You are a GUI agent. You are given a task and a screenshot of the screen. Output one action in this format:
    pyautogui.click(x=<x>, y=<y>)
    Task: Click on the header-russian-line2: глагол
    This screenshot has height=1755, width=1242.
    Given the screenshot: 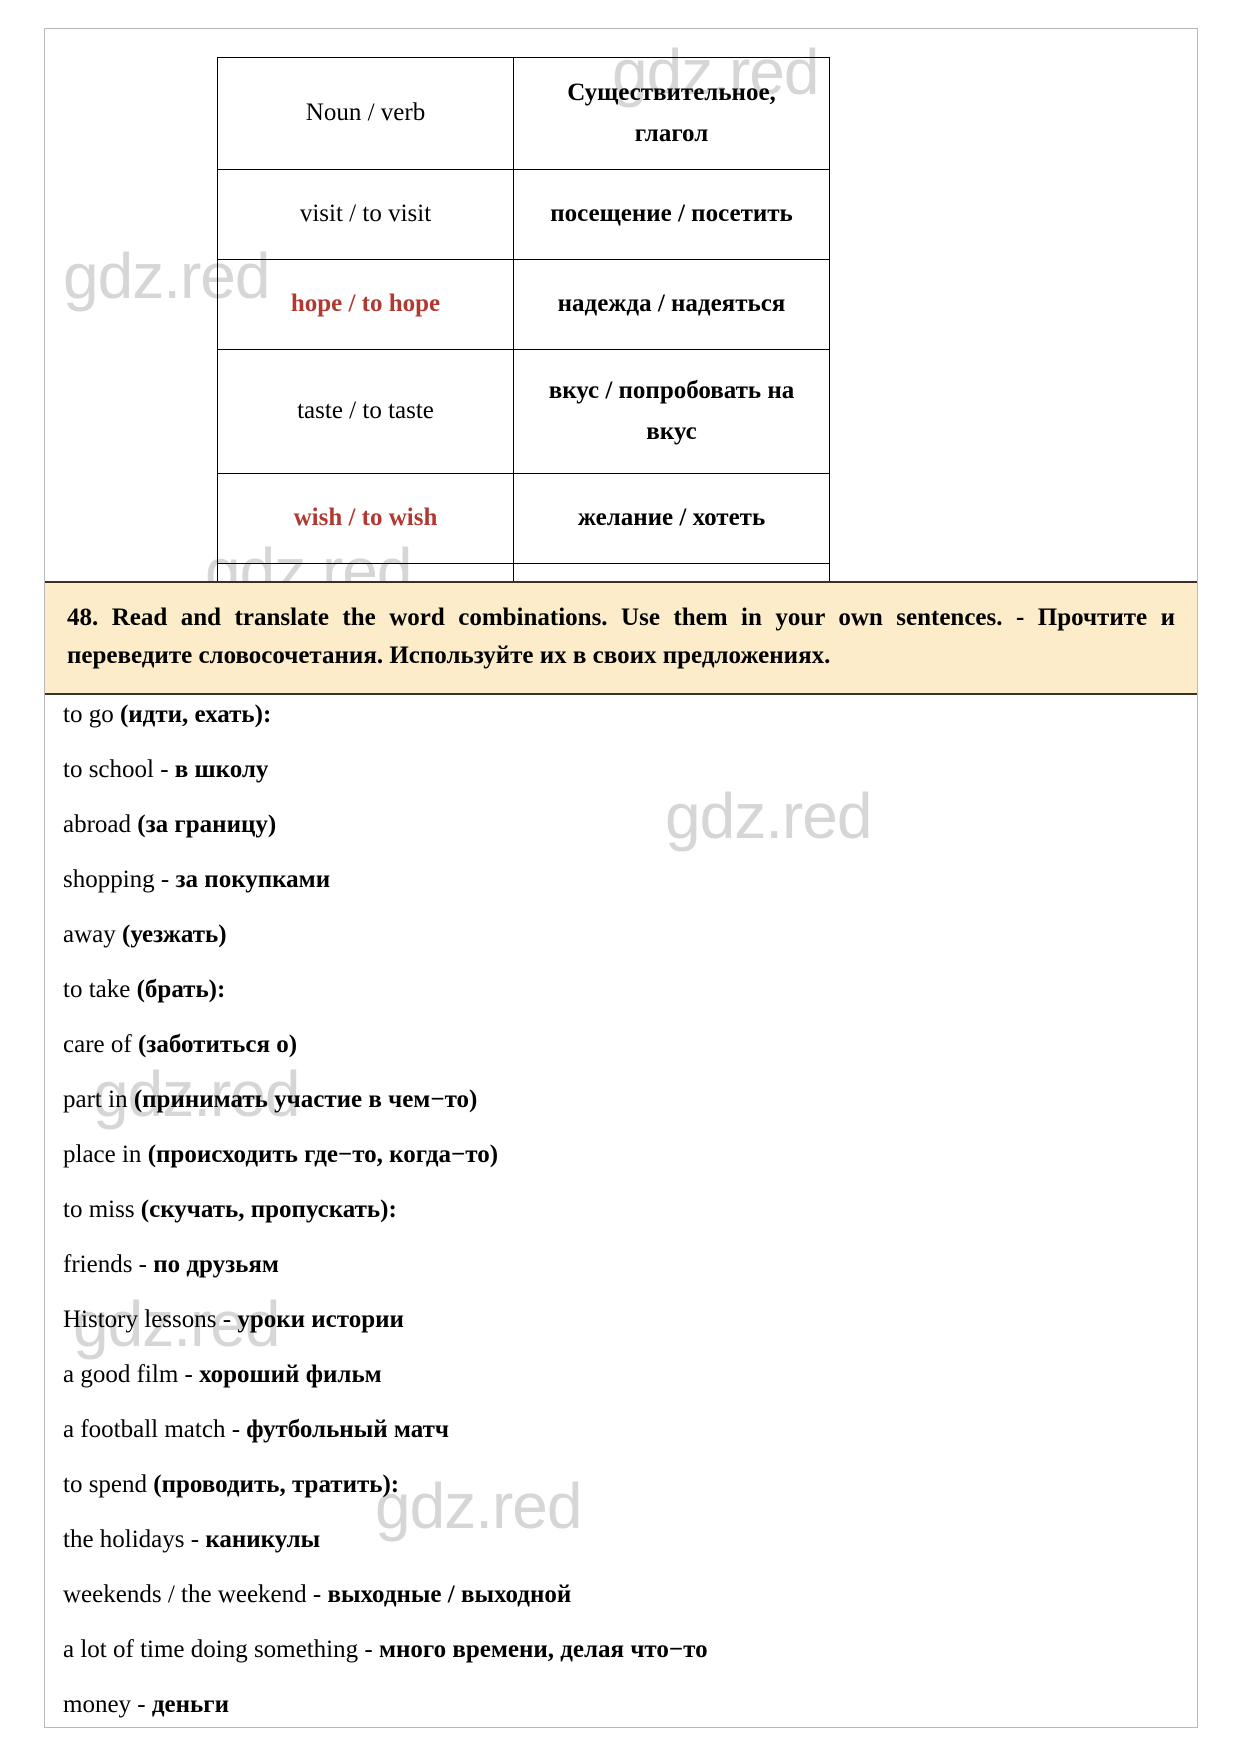 What is the action you would take?
    pyautogui.click(x=671, y=133)
    